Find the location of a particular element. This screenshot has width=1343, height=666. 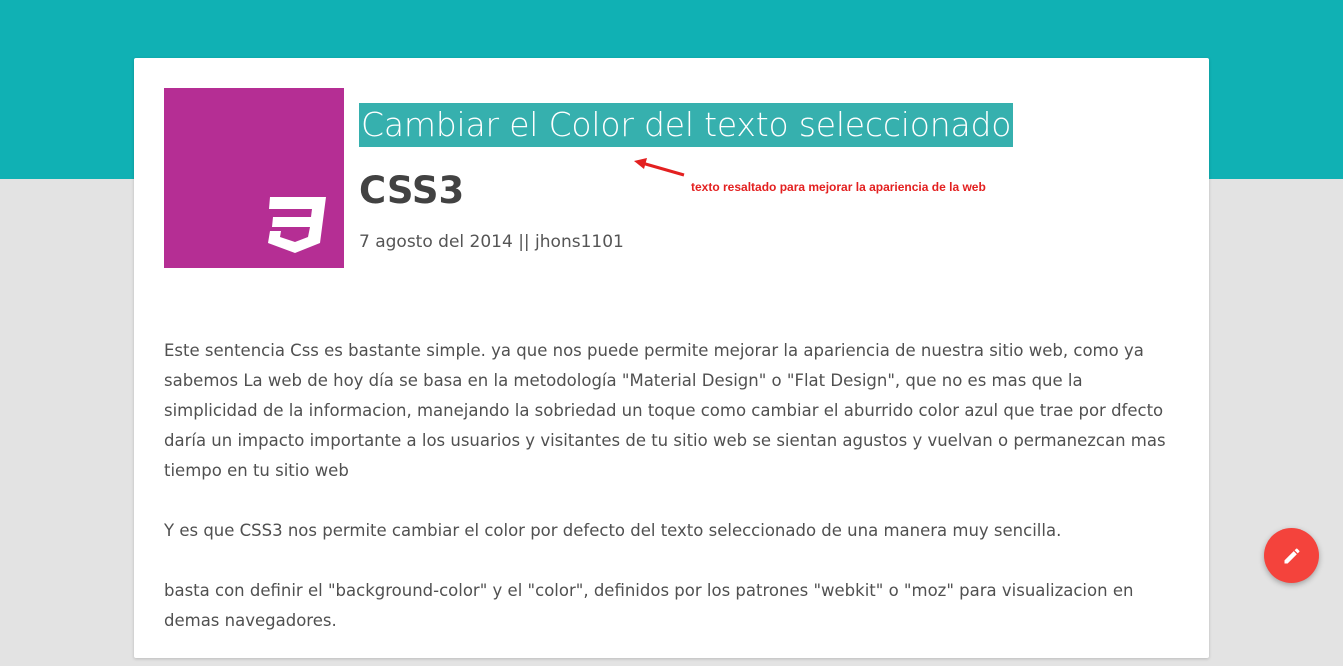

edit-fab-button is located at coordinates (1291, 555).